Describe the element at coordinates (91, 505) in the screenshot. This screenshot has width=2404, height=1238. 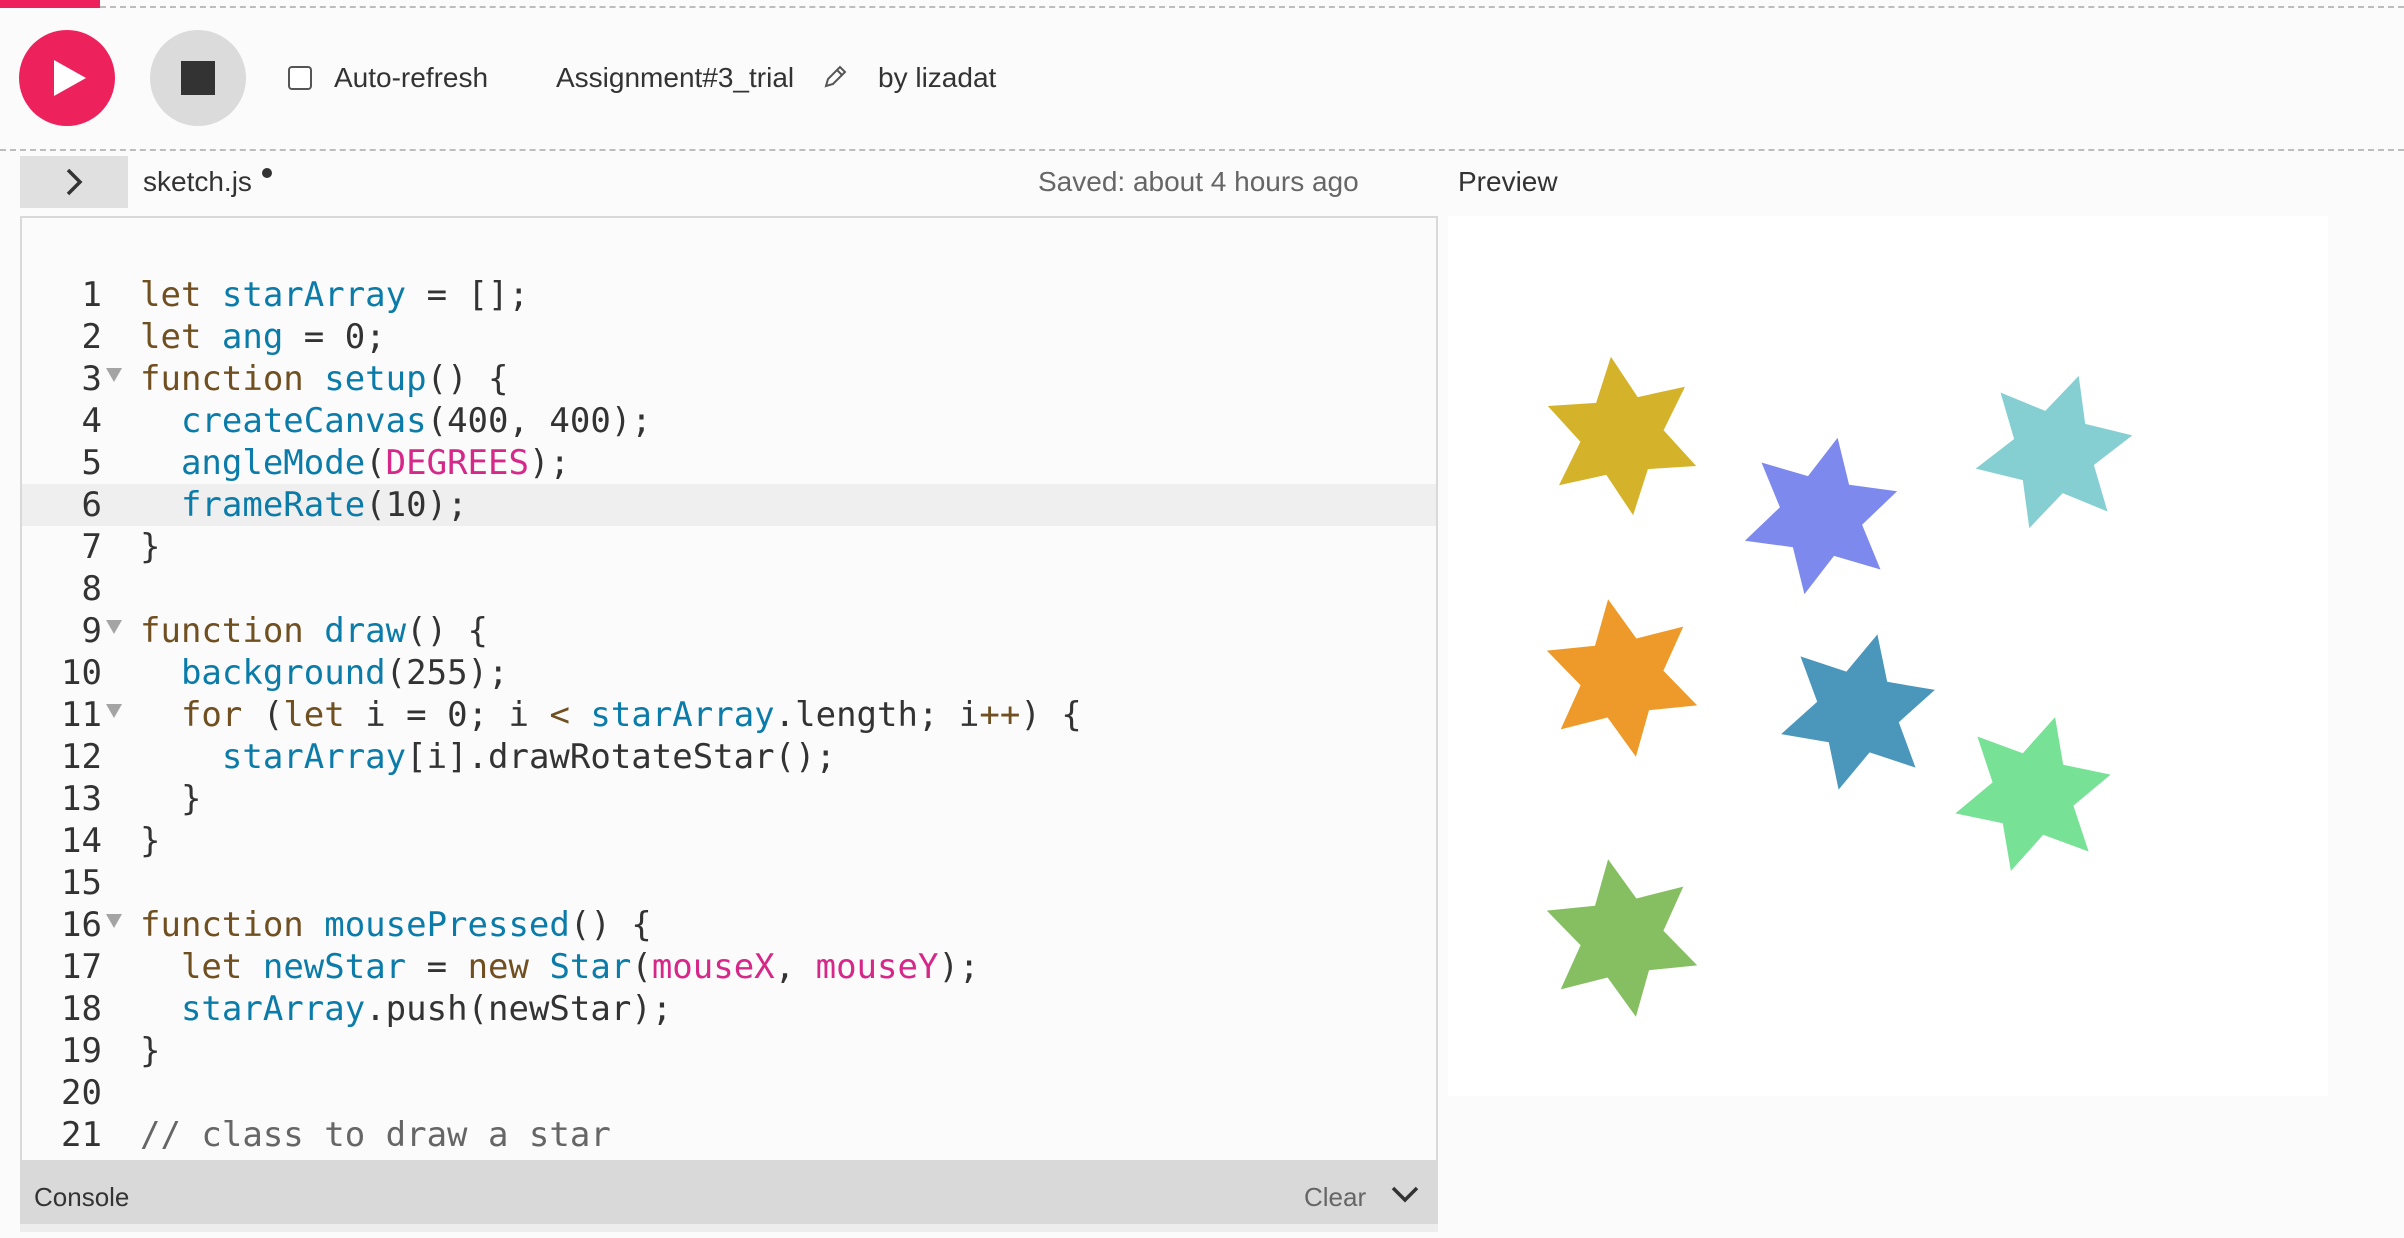
I see `line-number: 6` at that location.